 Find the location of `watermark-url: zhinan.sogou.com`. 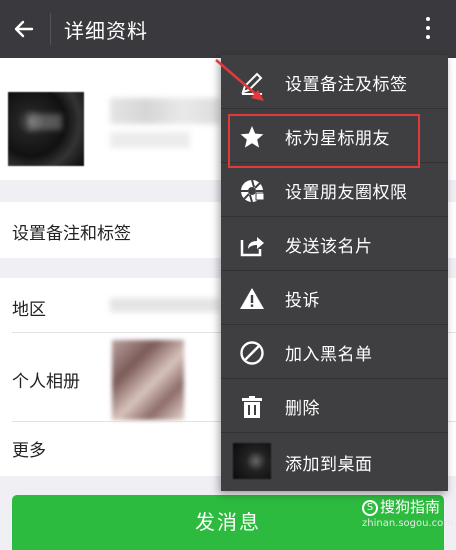

watermark-url: zhinan.sogou.com is located at coordinates (408, 523).